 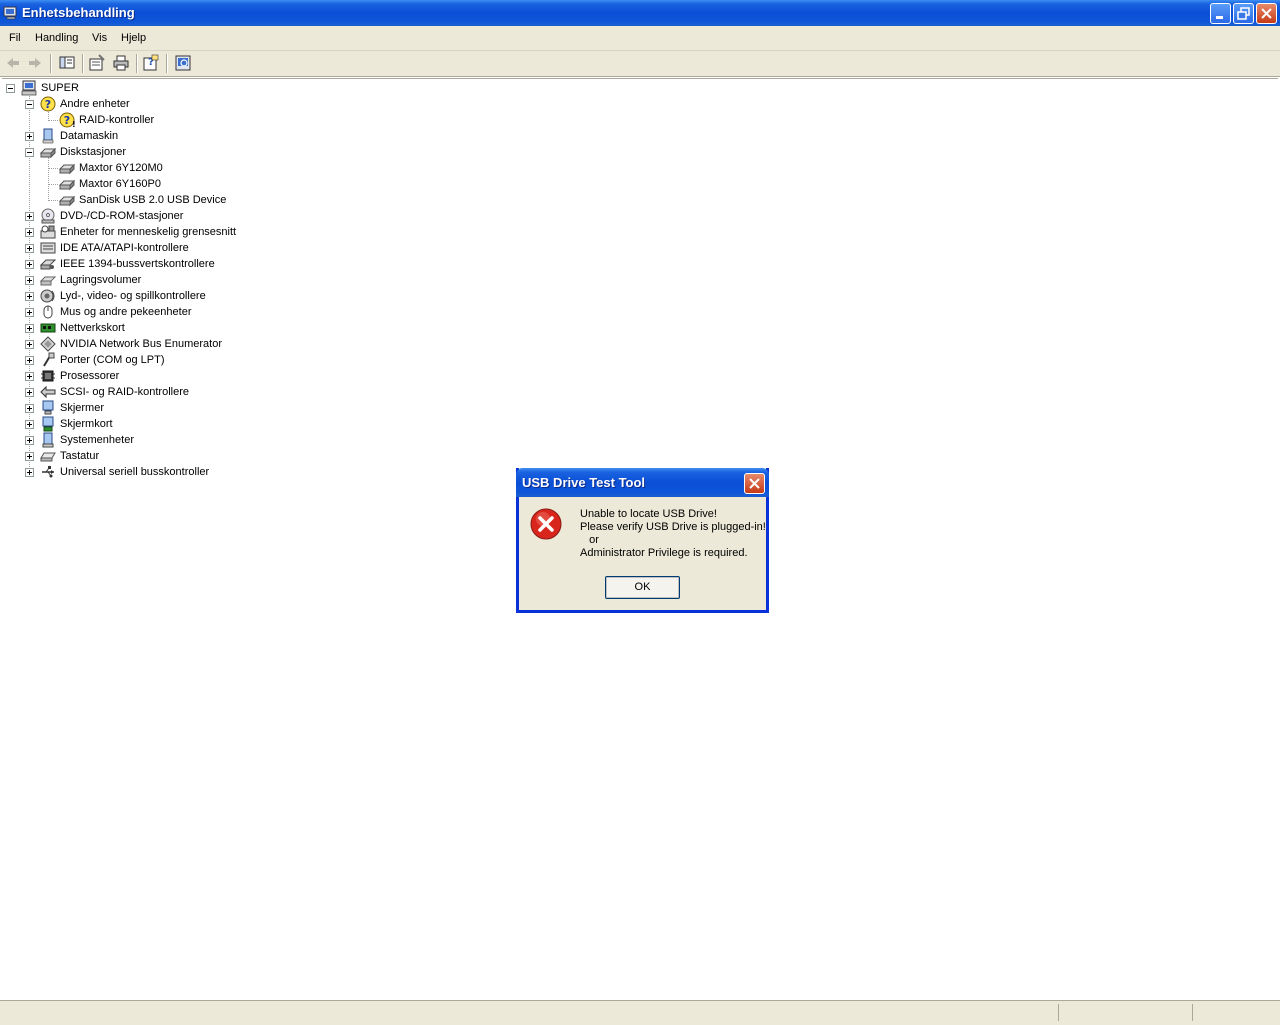 I want to click on tree-node-label: Tastatur, so click(x=79, y=456).